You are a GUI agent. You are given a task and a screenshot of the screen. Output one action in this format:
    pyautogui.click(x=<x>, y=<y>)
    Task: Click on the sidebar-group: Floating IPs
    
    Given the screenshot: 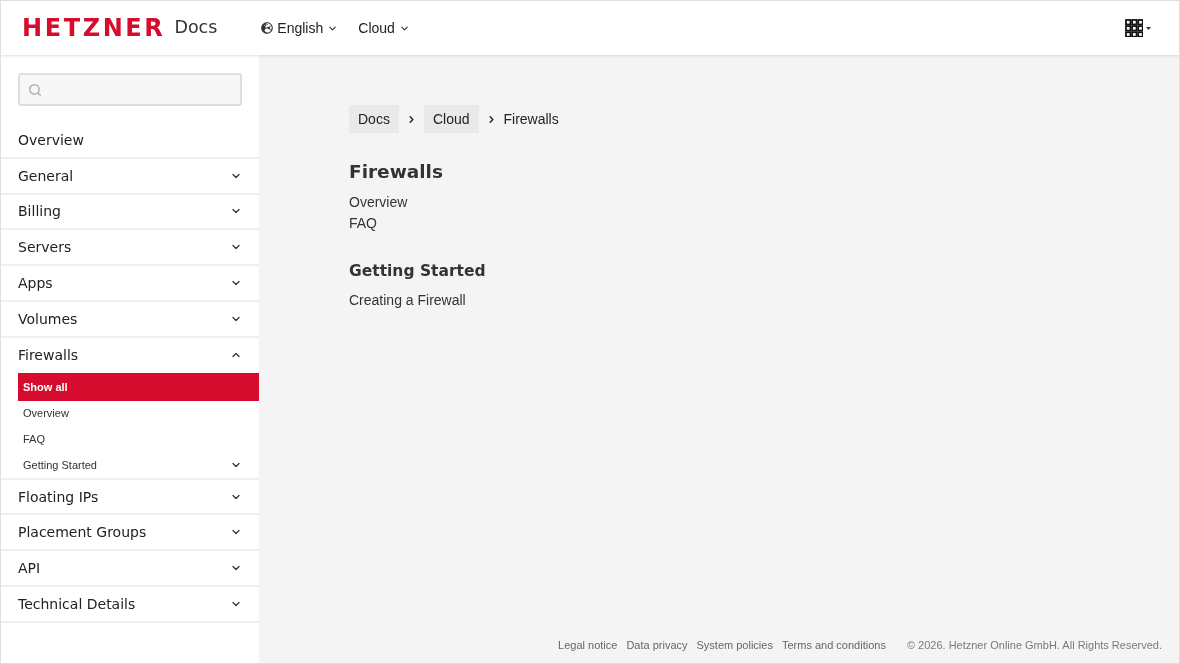 What is the action you would take?
    pyautogui.click(x=130, y=496)
    